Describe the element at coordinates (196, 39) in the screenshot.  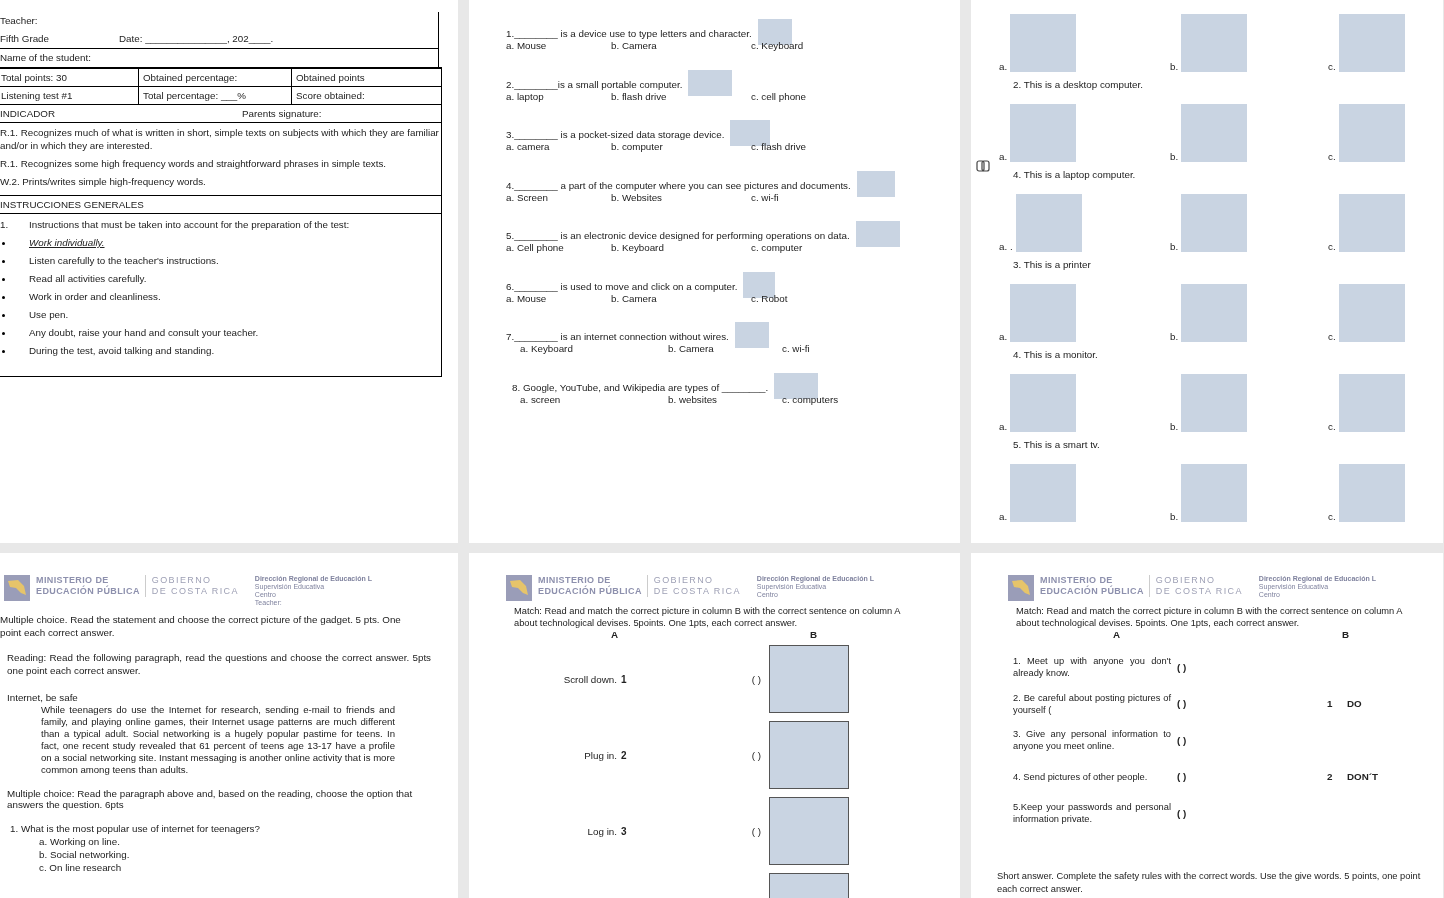
I see `form-label: Date: _______________, 202____.` at that location.